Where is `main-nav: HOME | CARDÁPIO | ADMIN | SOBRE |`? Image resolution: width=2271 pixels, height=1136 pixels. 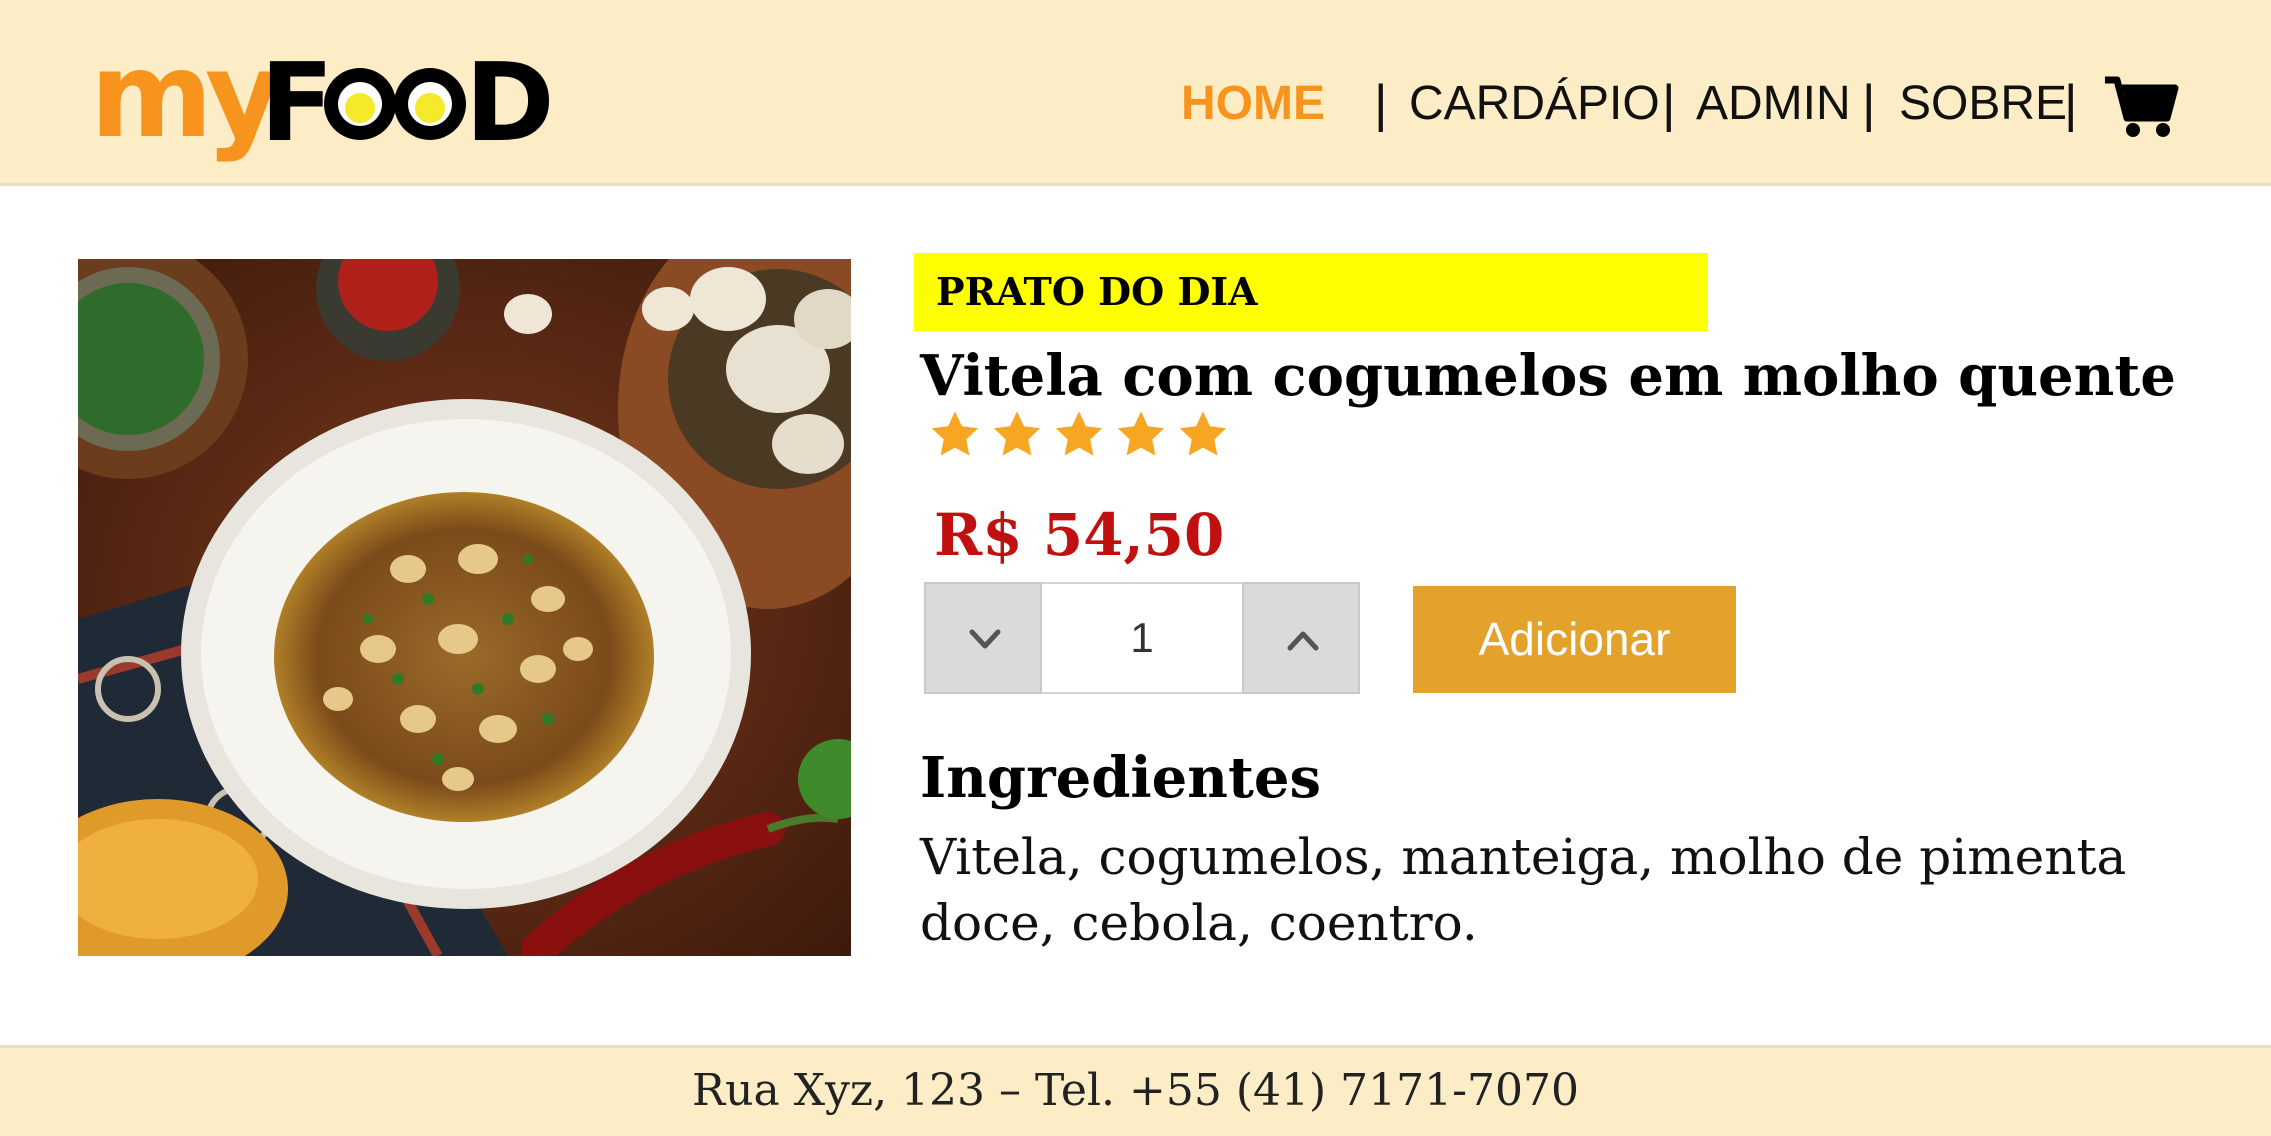
main-nav: HOME | CARDÁPIO | ADMIN | SOBRE | is located at coordinates (1696, 104).